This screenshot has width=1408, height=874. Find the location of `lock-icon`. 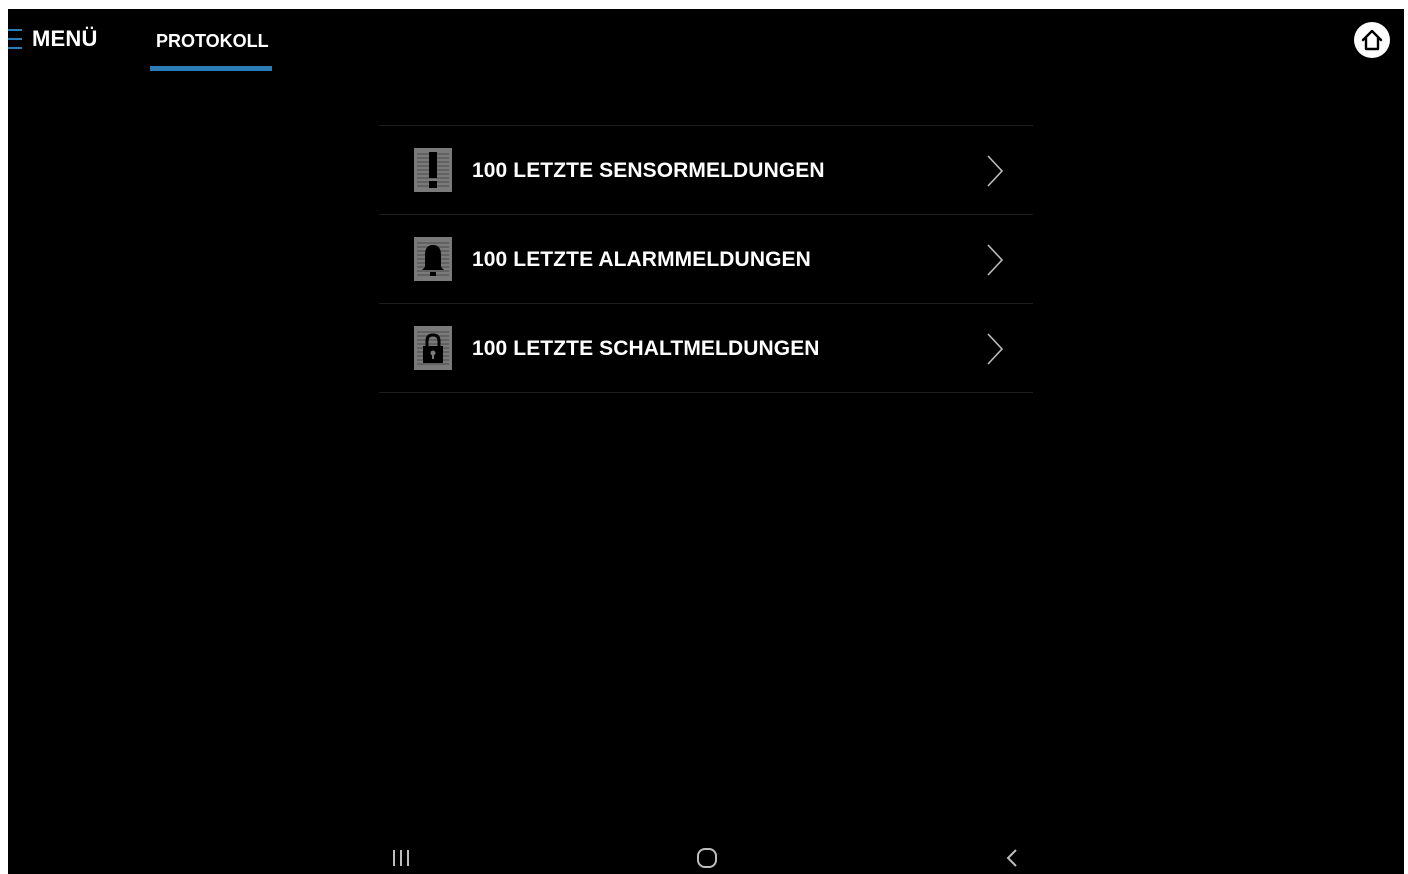

lock-icon is located at coordinates (433, 348).